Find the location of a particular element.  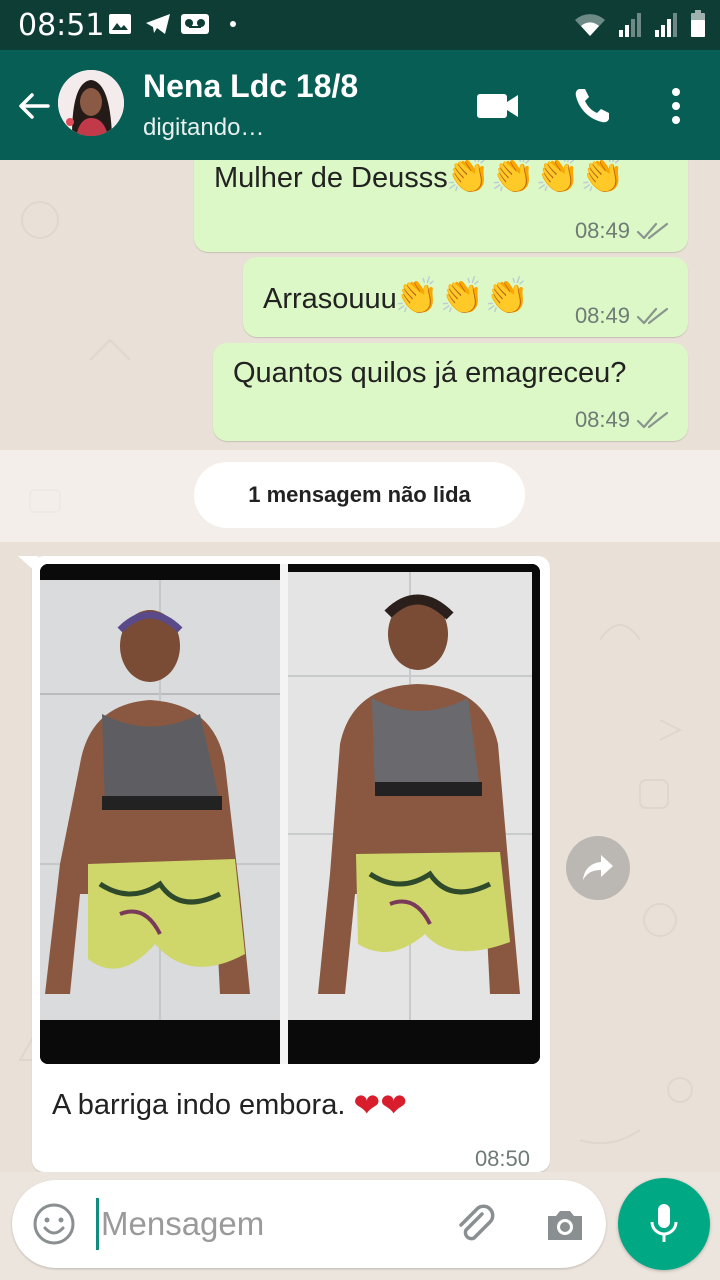

heart-emoji: ❤❤ is located at coordinates (380, 1105).